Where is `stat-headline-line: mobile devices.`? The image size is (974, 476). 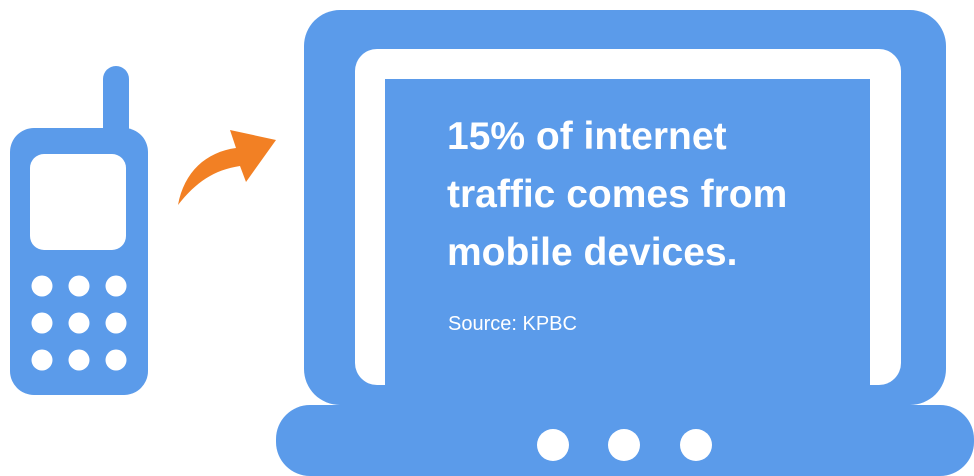 stat-headline-line: mobile devices. is located at coordinates (592, 252).